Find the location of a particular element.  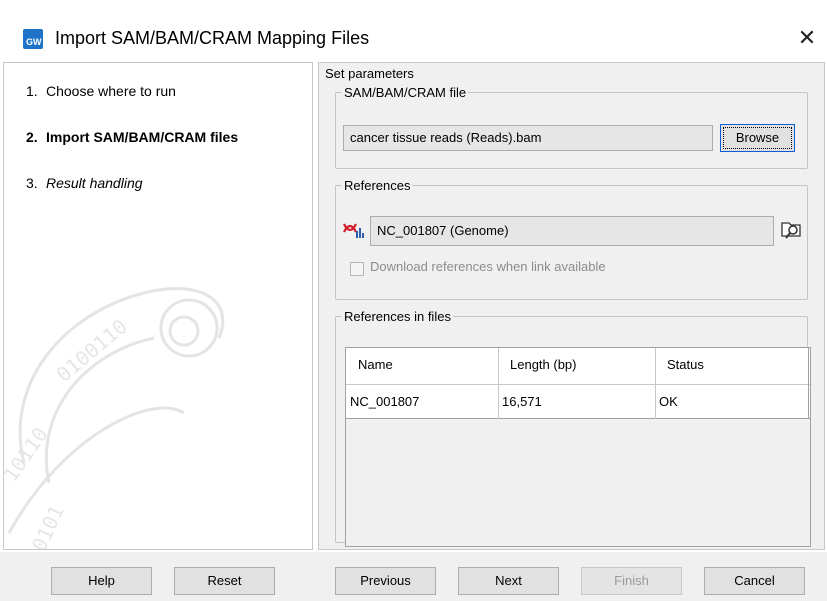

app-icon: GW is located at coordinates (33, 39).